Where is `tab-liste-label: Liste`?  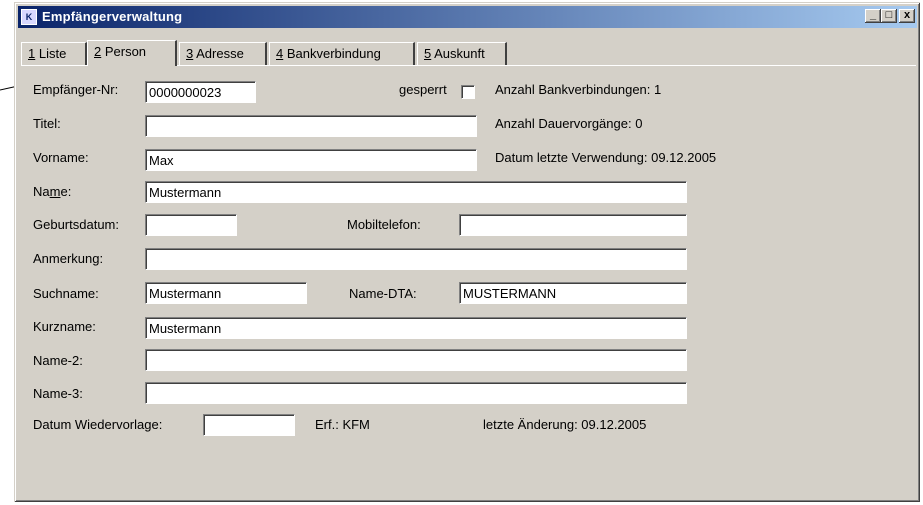 tab-liste-label: Liste is located at coordinates (51, 53).